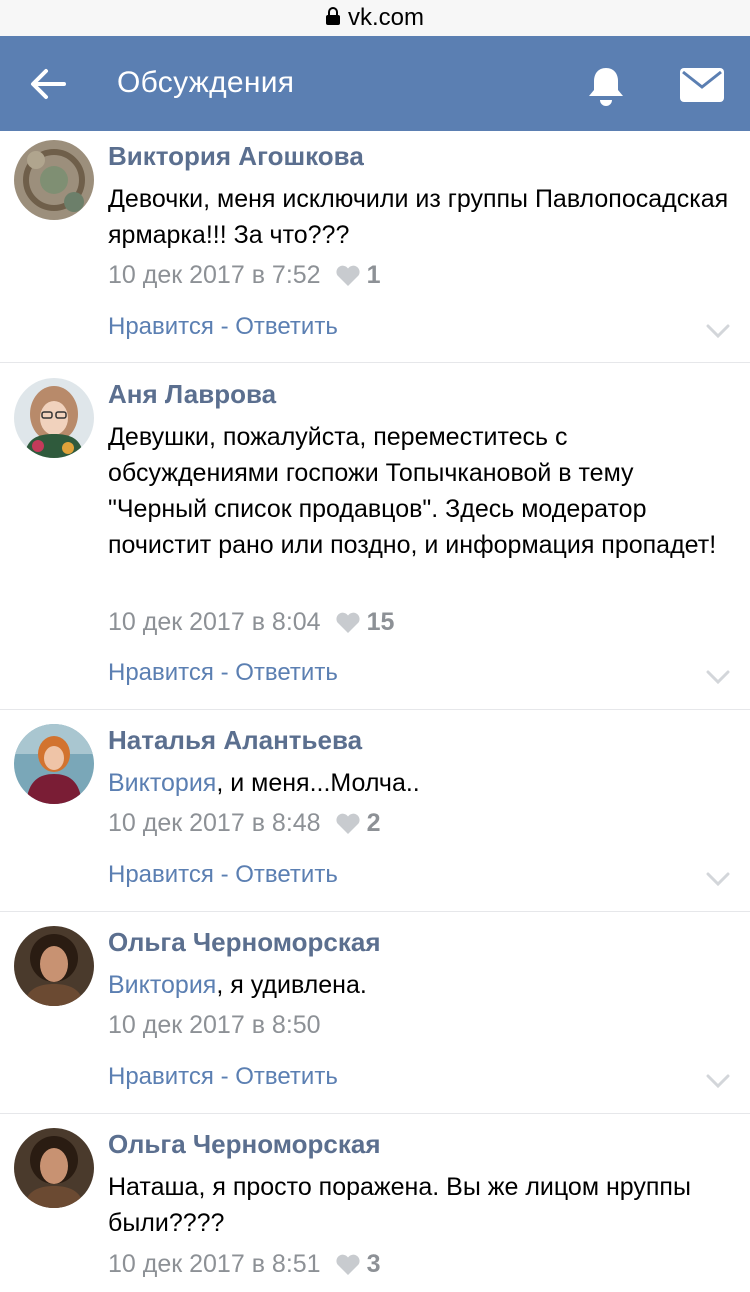 This screenshot has width=750, height=1292. I want to click on comment-text: Виктория, и меня...Молча.., so click(423, 783).